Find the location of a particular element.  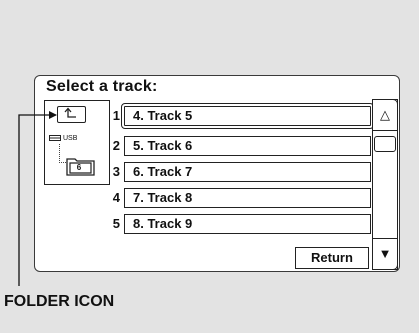

return-button: Return is located at coordinates (332, 258).